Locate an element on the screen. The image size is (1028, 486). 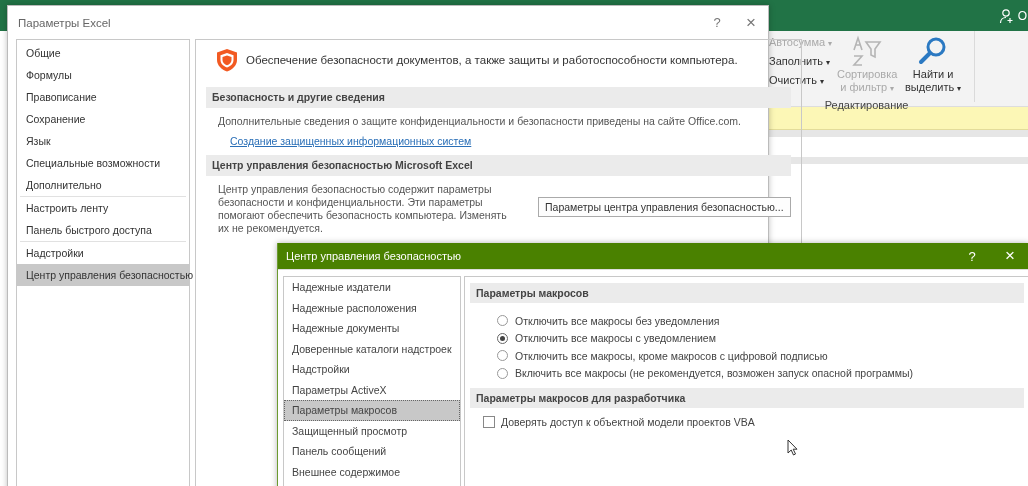
sidebar-item: Надежные документы is located at coordinates (372, 328).